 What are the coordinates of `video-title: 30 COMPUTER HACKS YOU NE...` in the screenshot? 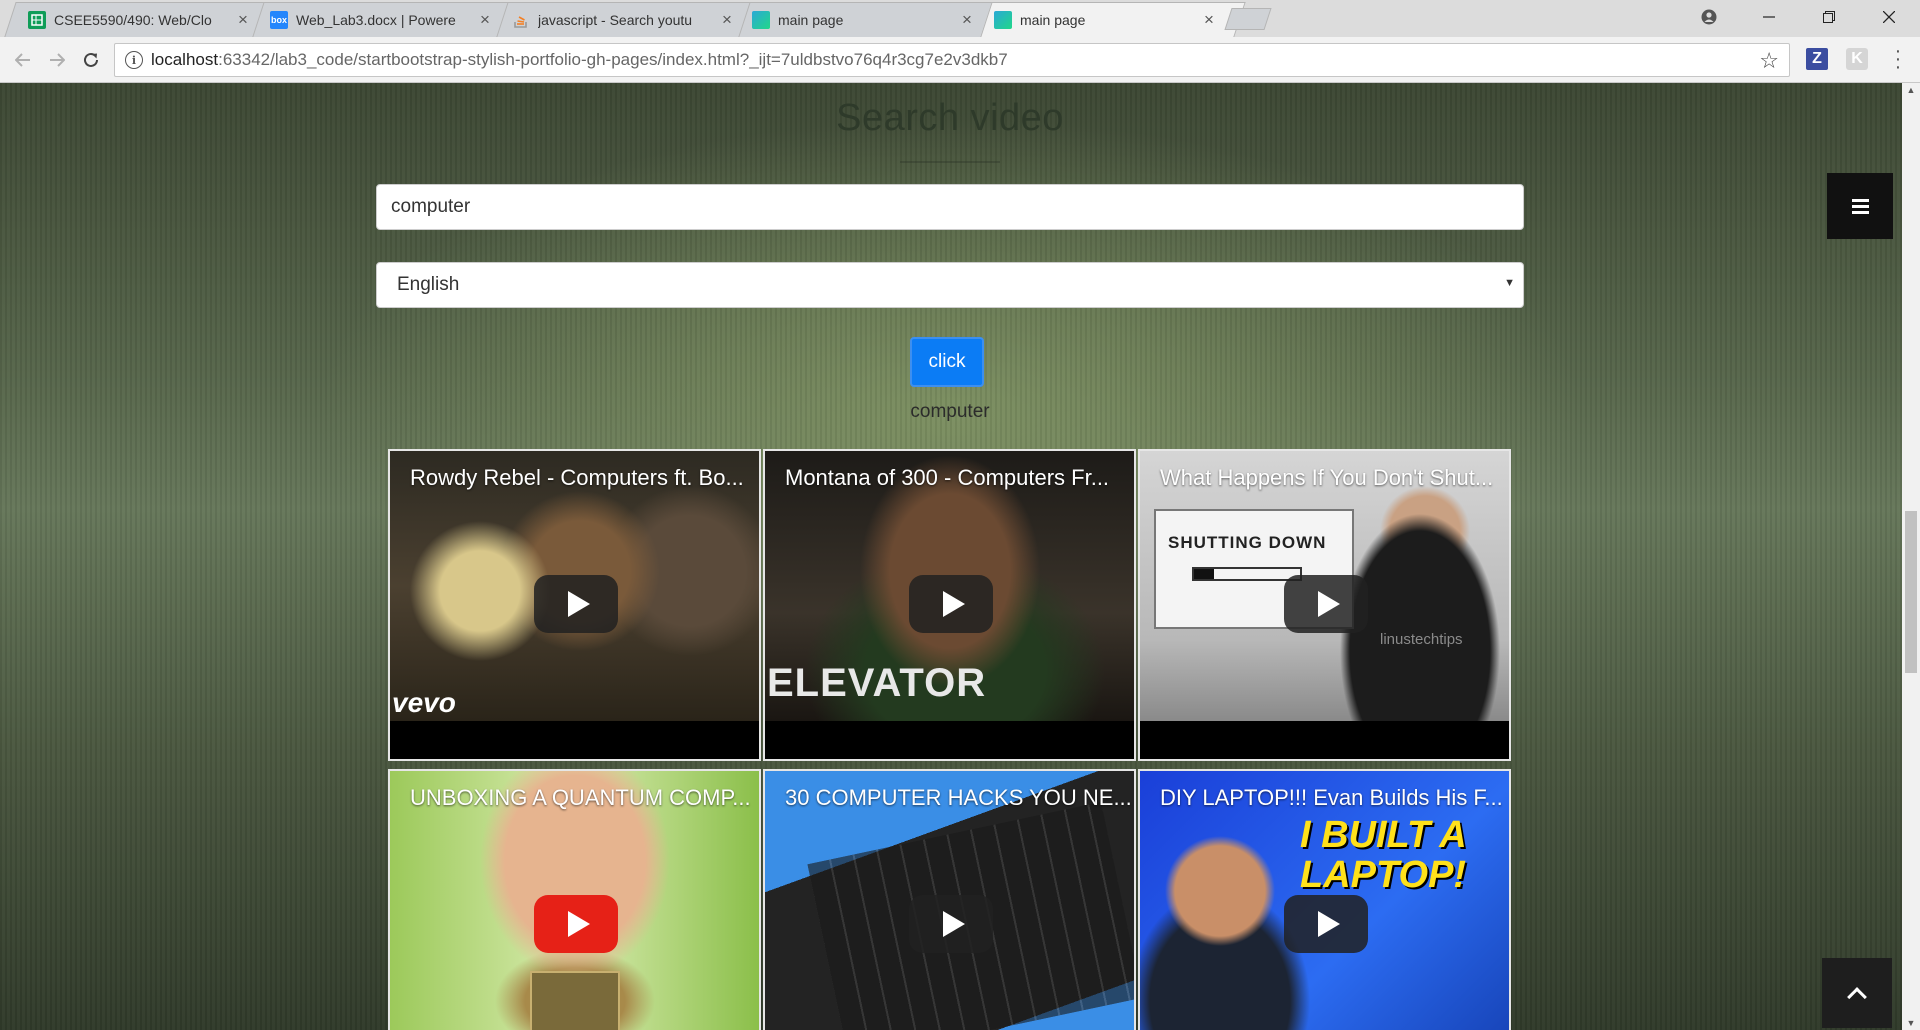 It's located at (958, 797).